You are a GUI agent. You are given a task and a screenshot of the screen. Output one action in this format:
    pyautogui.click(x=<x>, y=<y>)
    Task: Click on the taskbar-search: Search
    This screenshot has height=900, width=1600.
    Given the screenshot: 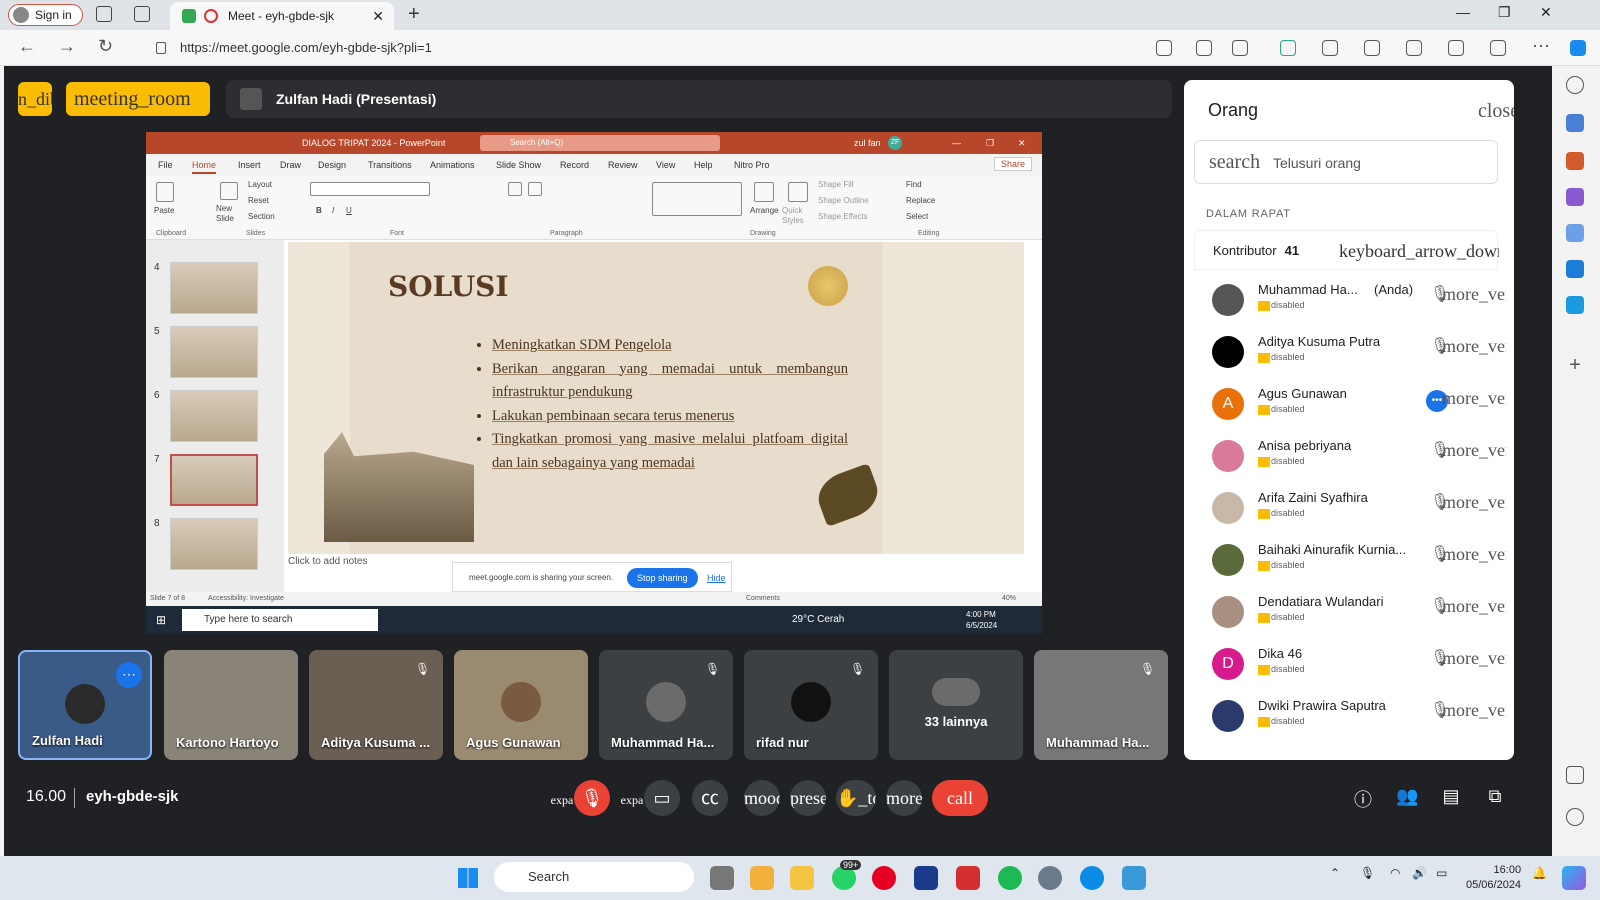 What is the action you would take?
    pyautogui.click(x=594, y=877)
    